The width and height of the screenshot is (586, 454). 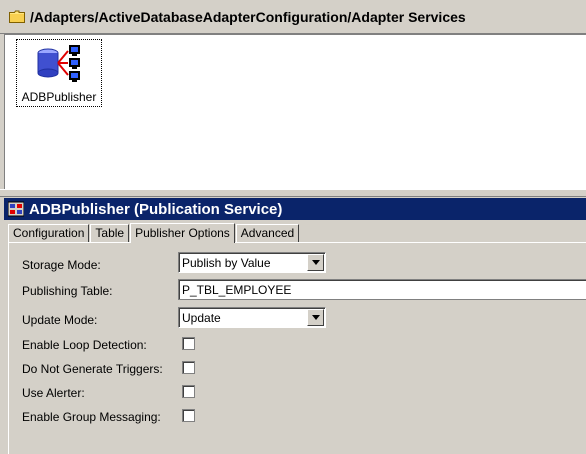 What do you see at coordinates (156, 209) in the screenshot?
I see `service-detail-title: ADBPublisher (Publication Service)` at bounding box center [156, 209].